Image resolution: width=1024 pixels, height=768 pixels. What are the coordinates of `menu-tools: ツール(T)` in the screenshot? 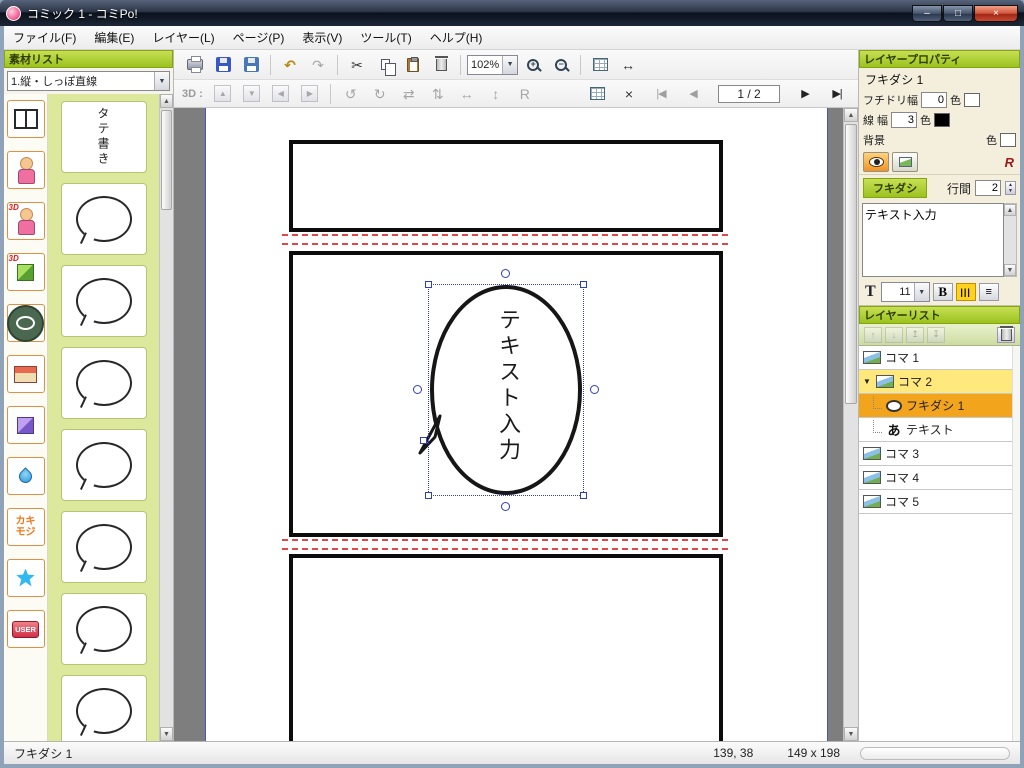 It's located at (385, 37).